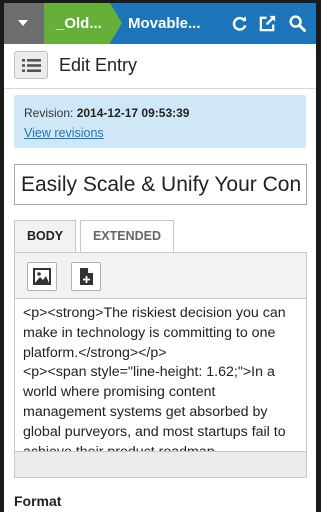 The width and height of the screenshot is (321, 512). I want to click on menu-caret-icon, so click(23, 23).